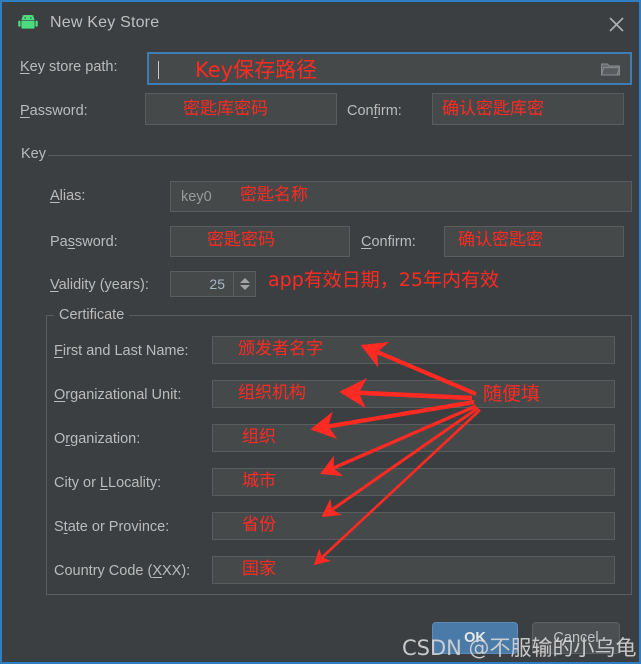  What do you see at coordinates (389, 111) in the screenshot?
I see `keystore-confirm-label-text: irm:` at bounding box center [389, 111].